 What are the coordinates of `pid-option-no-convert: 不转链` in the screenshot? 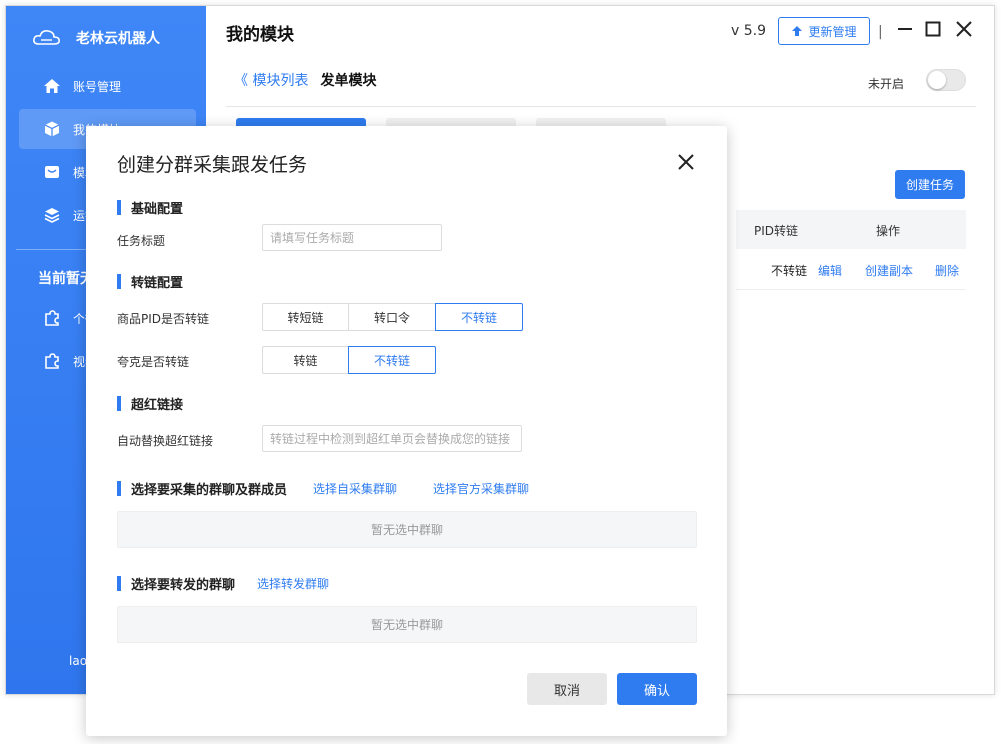 It's located at (479, 317).